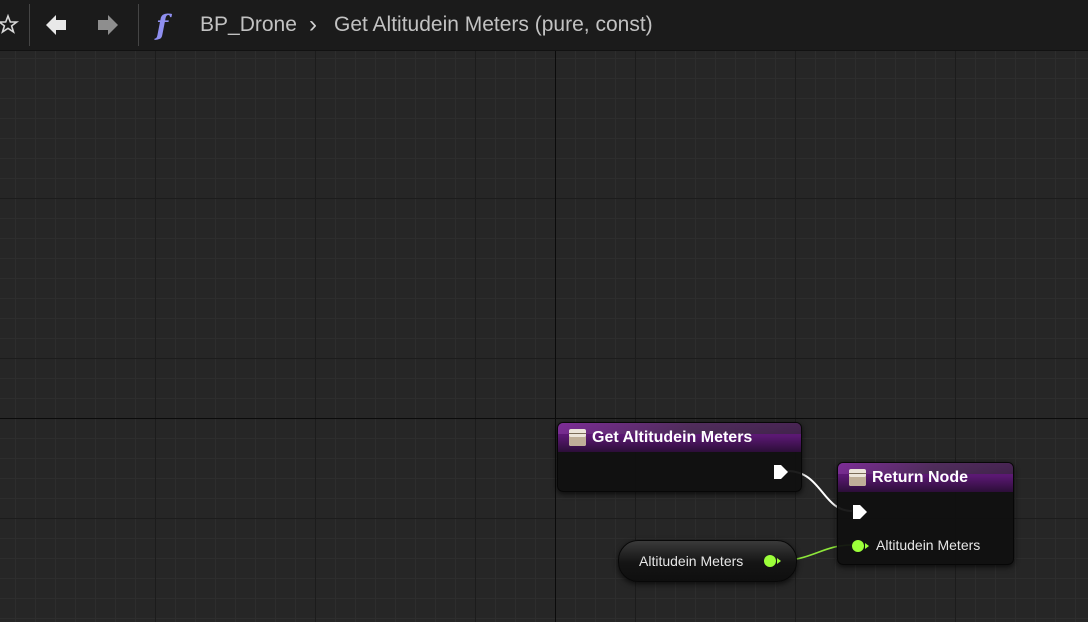 The image size is (1088, 622). I want to click on variable-getter-node: Altitudein Meters, so click(707, 561).